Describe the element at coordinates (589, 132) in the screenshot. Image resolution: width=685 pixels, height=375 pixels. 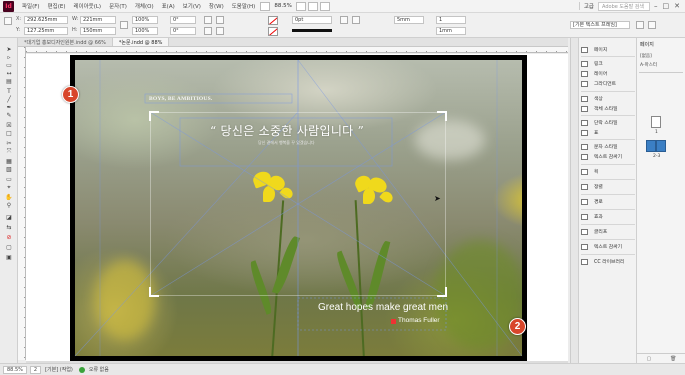
I see `panel-table: 표` at that location.